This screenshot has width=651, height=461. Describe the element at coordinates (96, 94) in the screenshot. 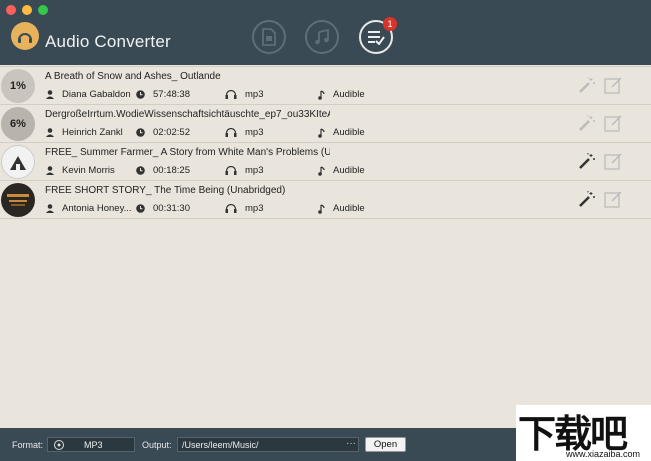

I see `item-author: Diana Gabaldon` at that location.